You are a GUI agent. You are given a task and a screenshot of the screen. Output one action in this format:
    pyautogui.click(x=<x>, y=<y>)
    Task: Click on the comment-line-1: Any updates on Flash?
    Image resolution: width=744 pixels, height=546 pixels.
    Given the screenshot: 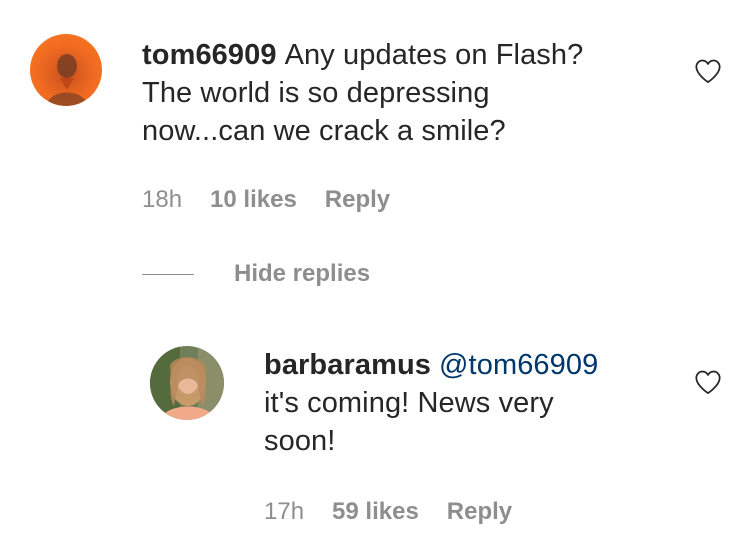 What is the action you would take?
    pyautogui.click(x=434, y=55)
    